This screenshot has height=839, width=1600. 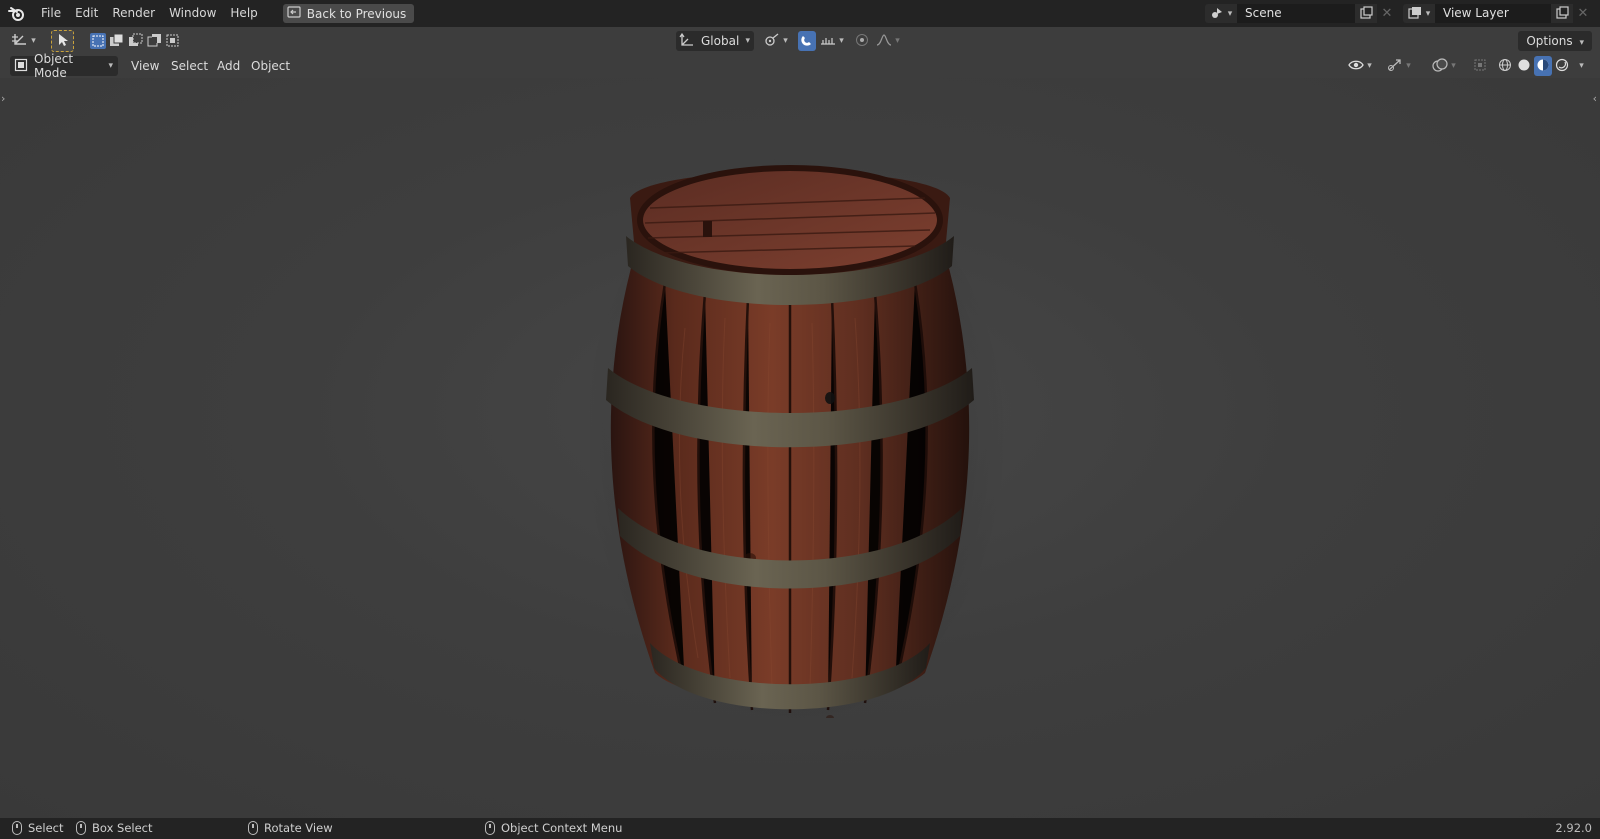 I want to click on proportional-editing-button, so click(x=862, y=41).